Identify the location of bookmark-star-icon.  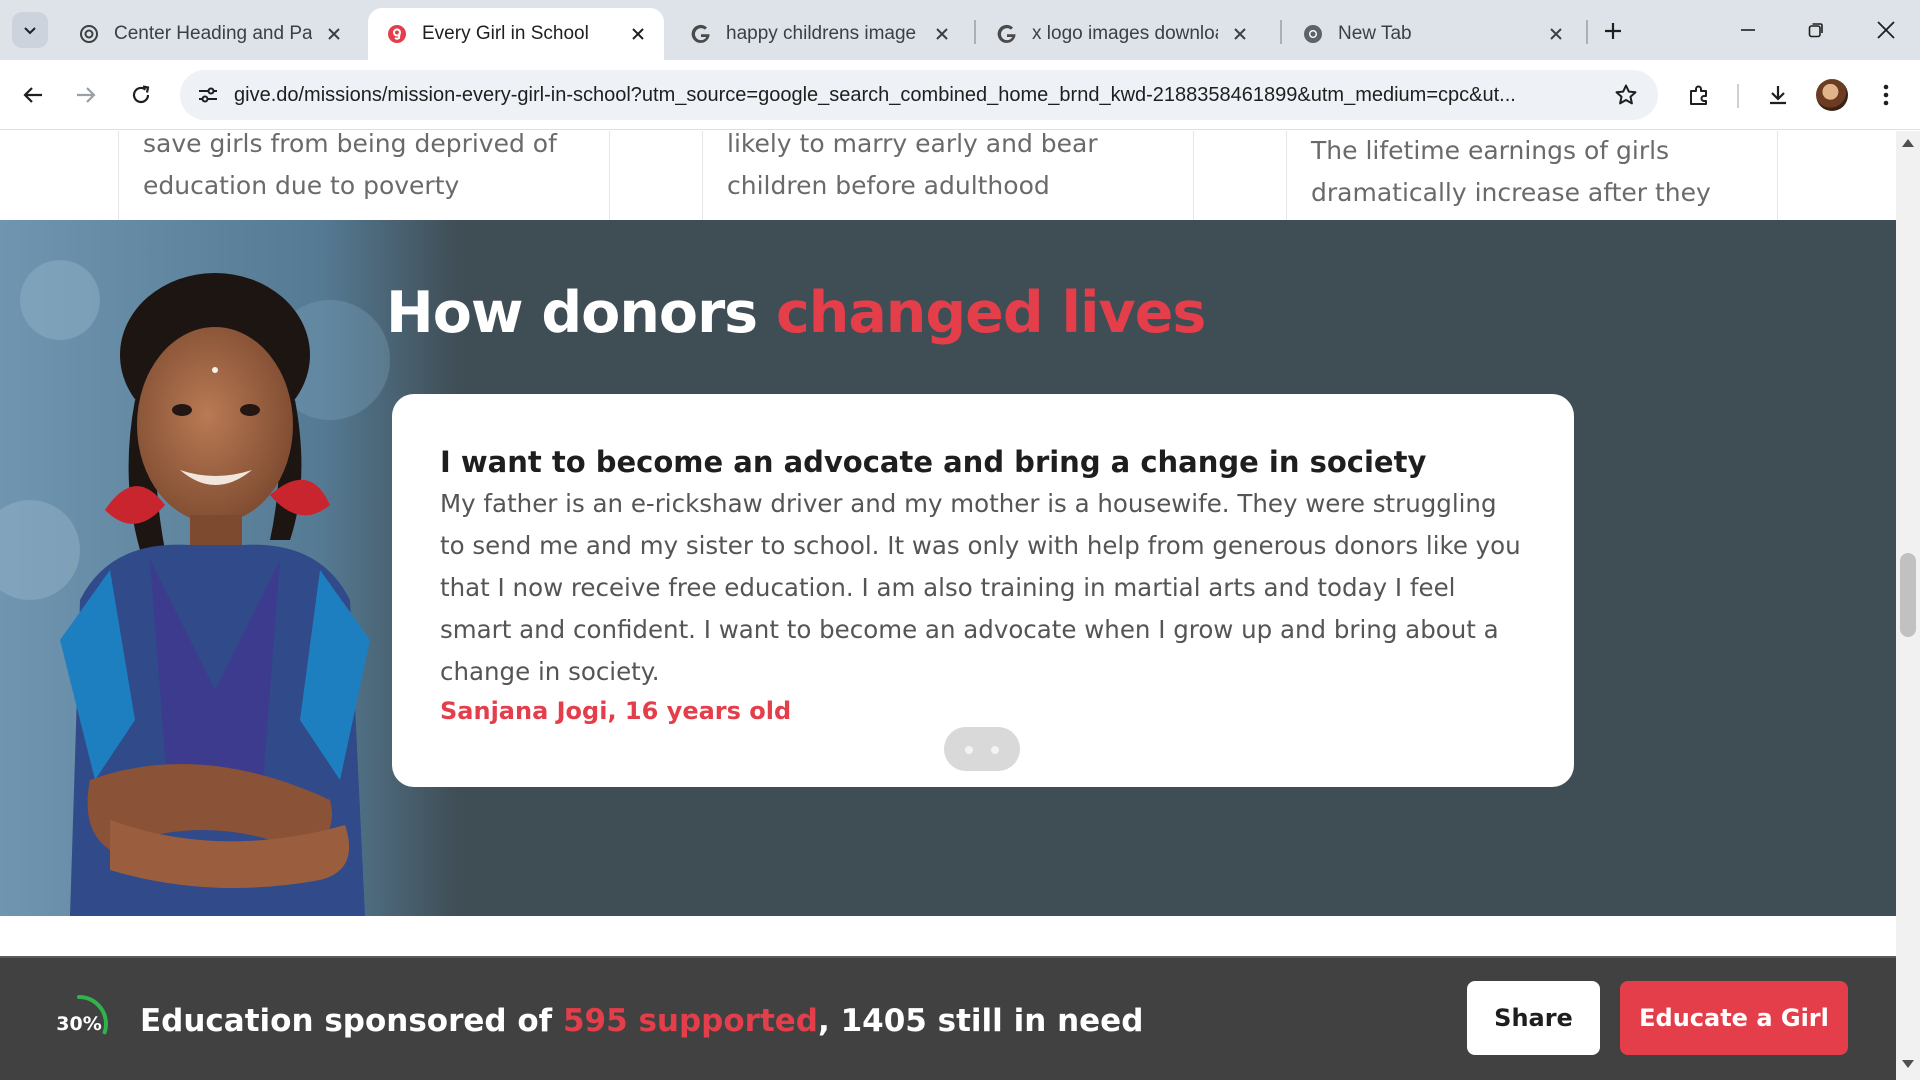
(1626, 95).